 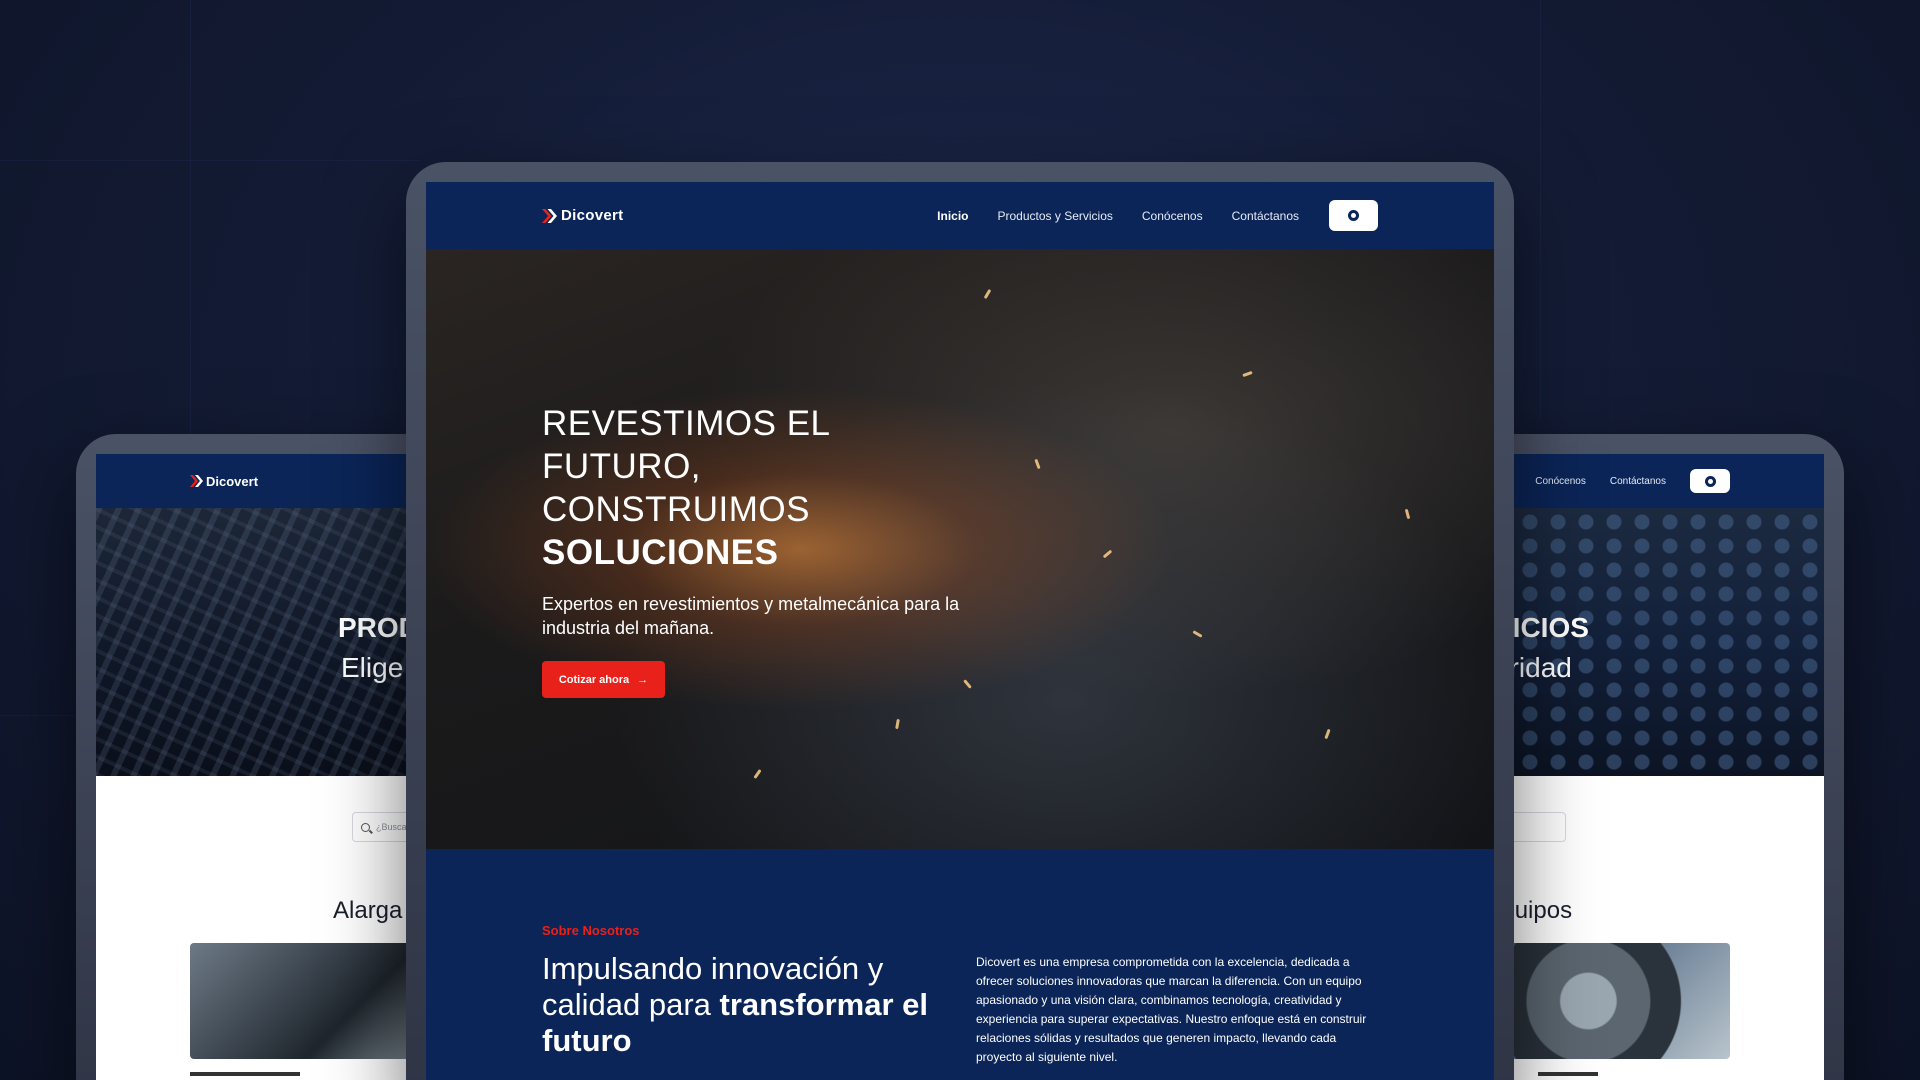 I want to click on hero-title-line-4: SOLUCIONES, so click(x=660, y=552).